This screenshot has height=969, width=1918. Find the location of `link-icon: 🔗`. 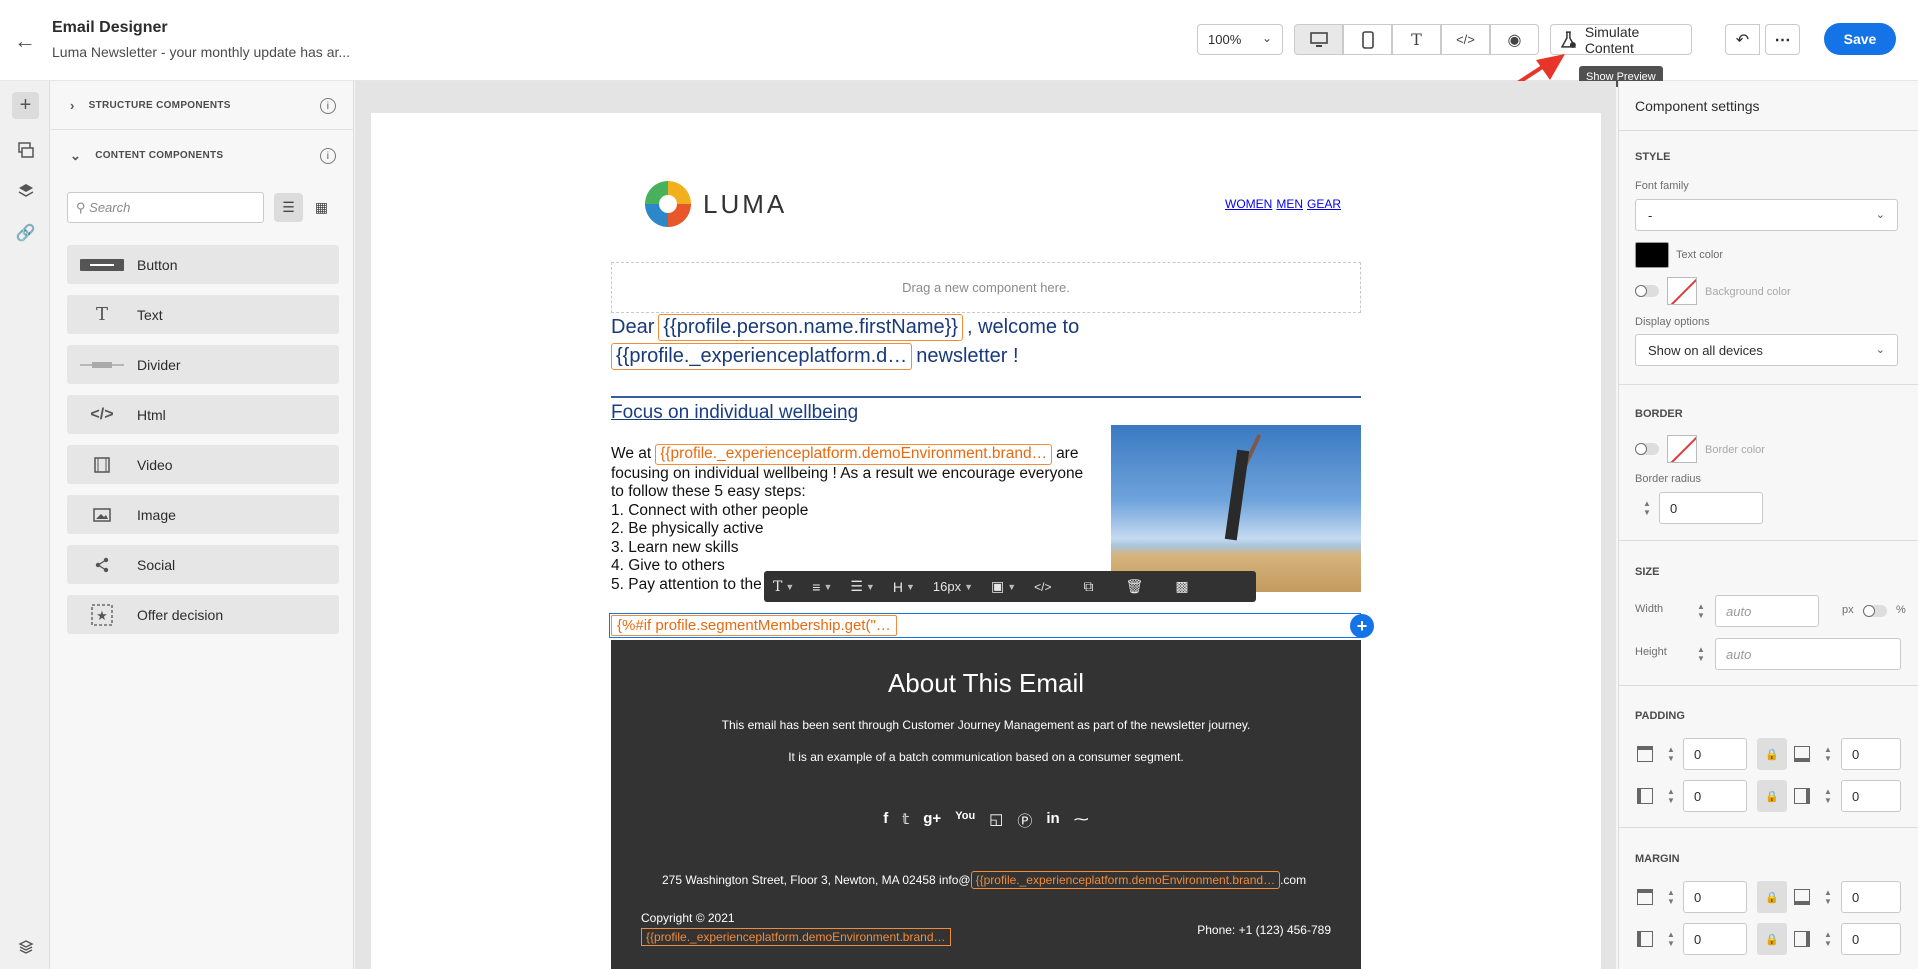

link-icon: 🔗 is located at coordinates (25, 232).